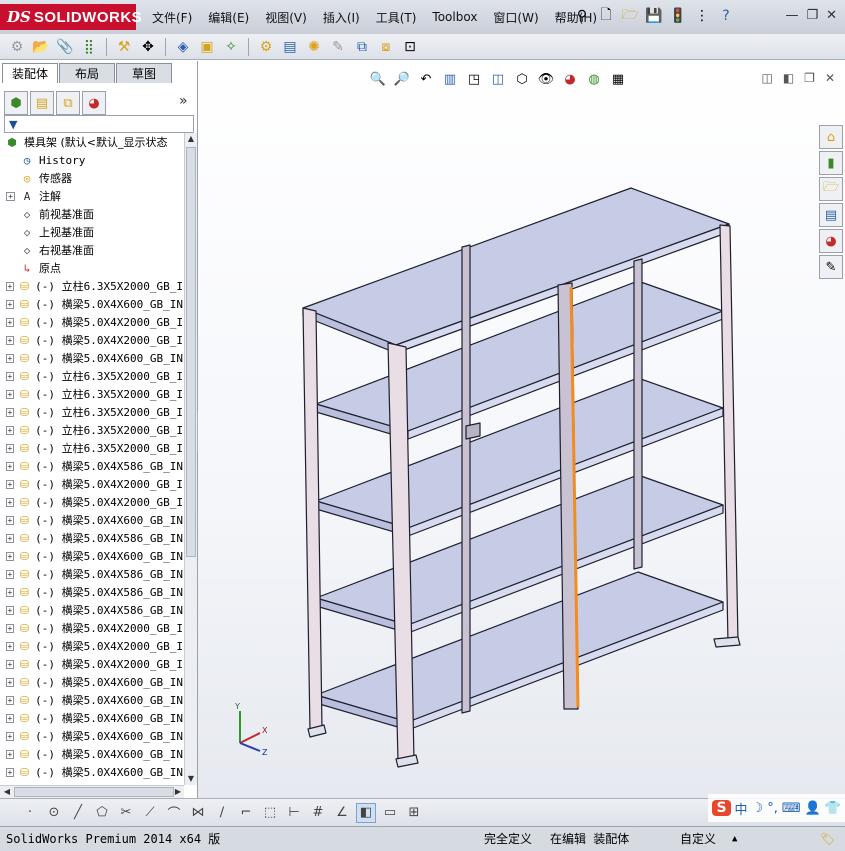  What do you see at coordinates (71, 17) in the screenshot?
I see `solidworks-logo: DS SOLIDWORKS` at bounding box center [71, 17].